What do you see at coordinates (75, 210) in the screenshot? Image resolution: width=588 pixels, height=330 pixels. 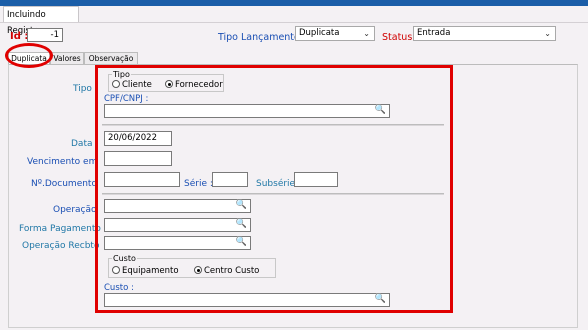 I see `operacao-label: Operação` at bounding box center [75, 210].